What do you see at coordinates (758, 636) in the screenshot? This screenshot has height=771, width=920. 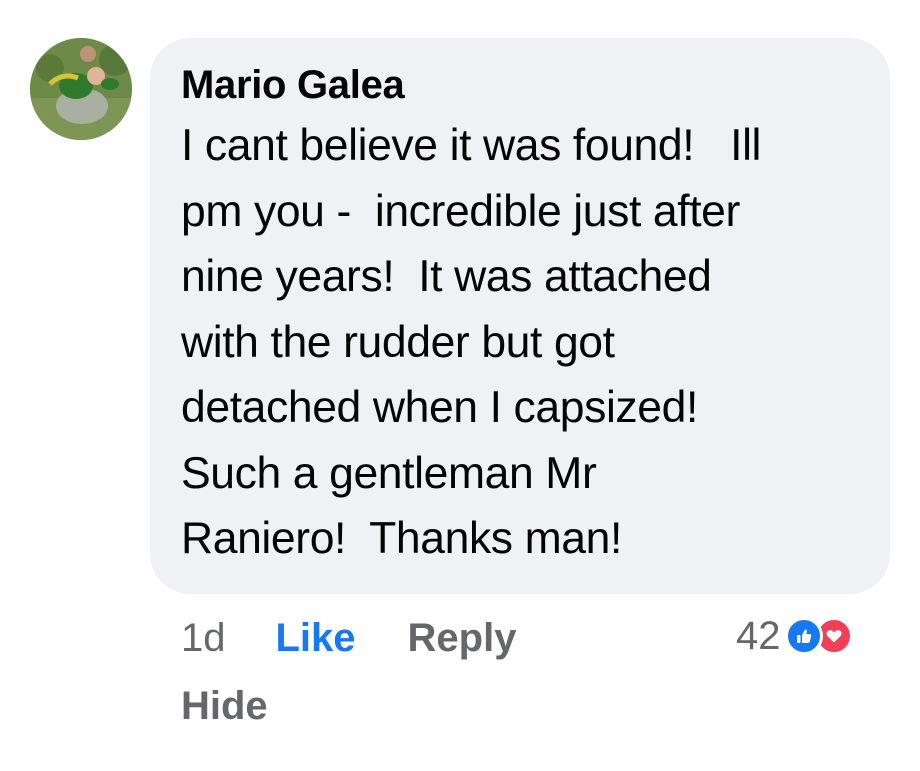 I see `reaction-count: 42` at bounding box center [758, 636].